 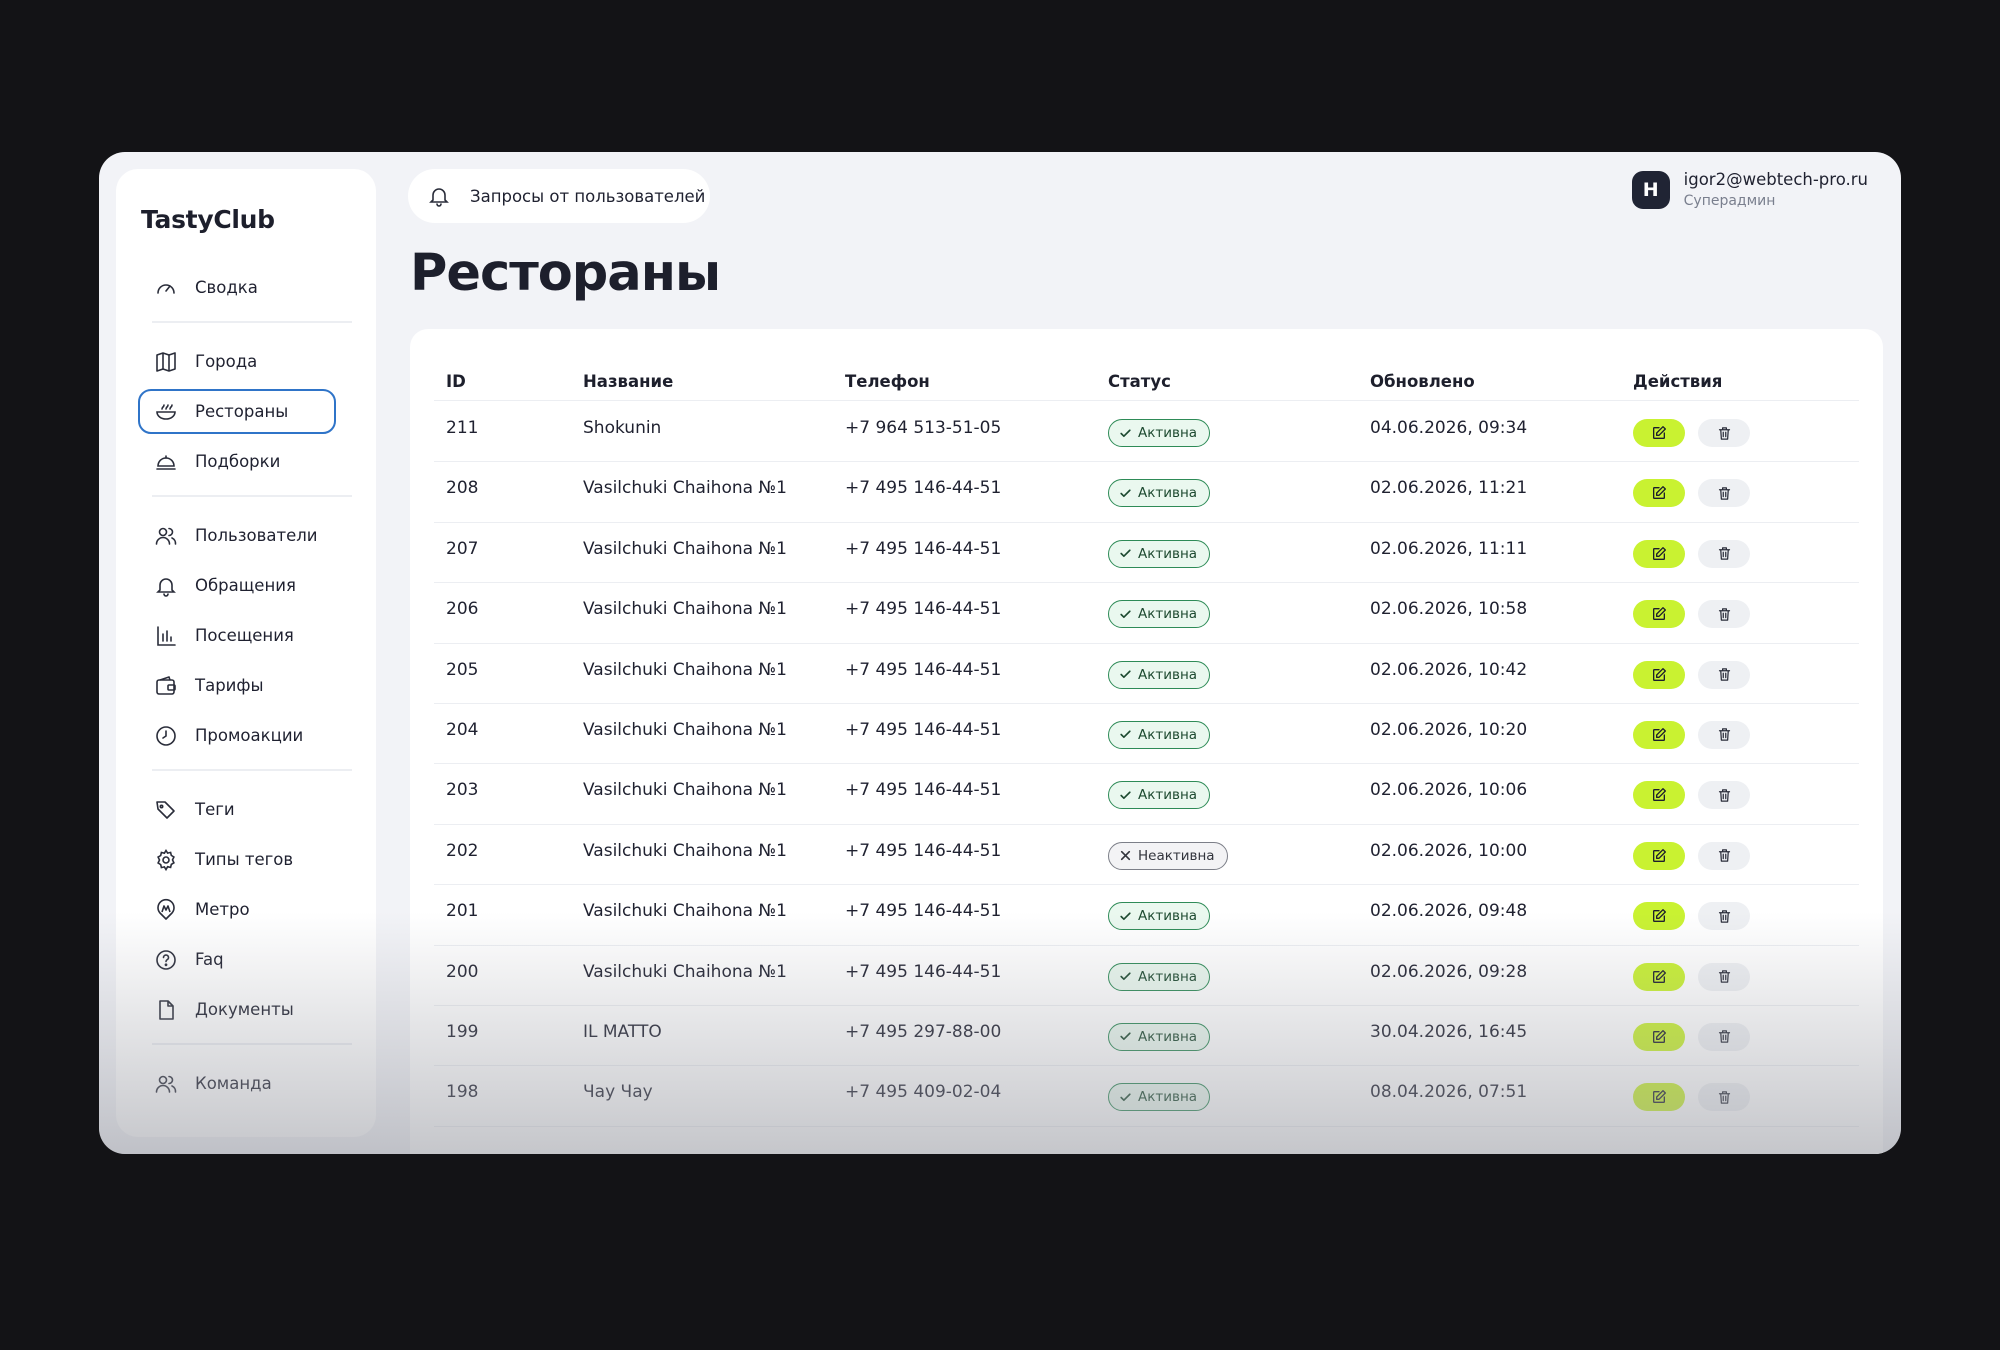 I want to click on sidebar-item-tags: Теги, so click(x=247, y=809).